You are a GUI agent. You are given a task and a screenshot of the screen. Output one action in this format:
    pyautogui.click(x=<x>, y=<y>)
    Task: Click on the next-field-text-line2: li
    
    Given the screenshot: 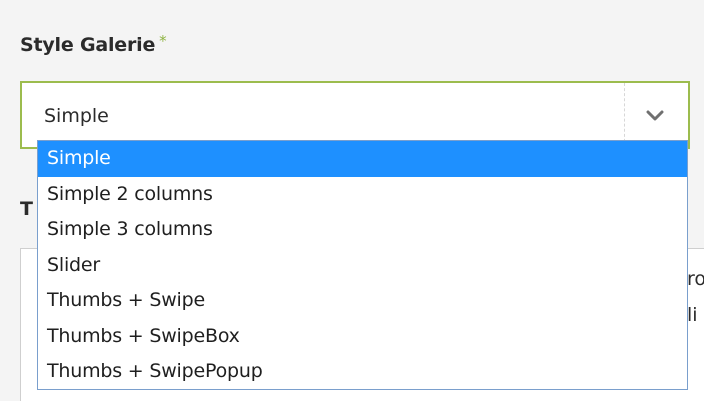 What is the action you would take?
    pyautogui.click(x=692, y=315)
    